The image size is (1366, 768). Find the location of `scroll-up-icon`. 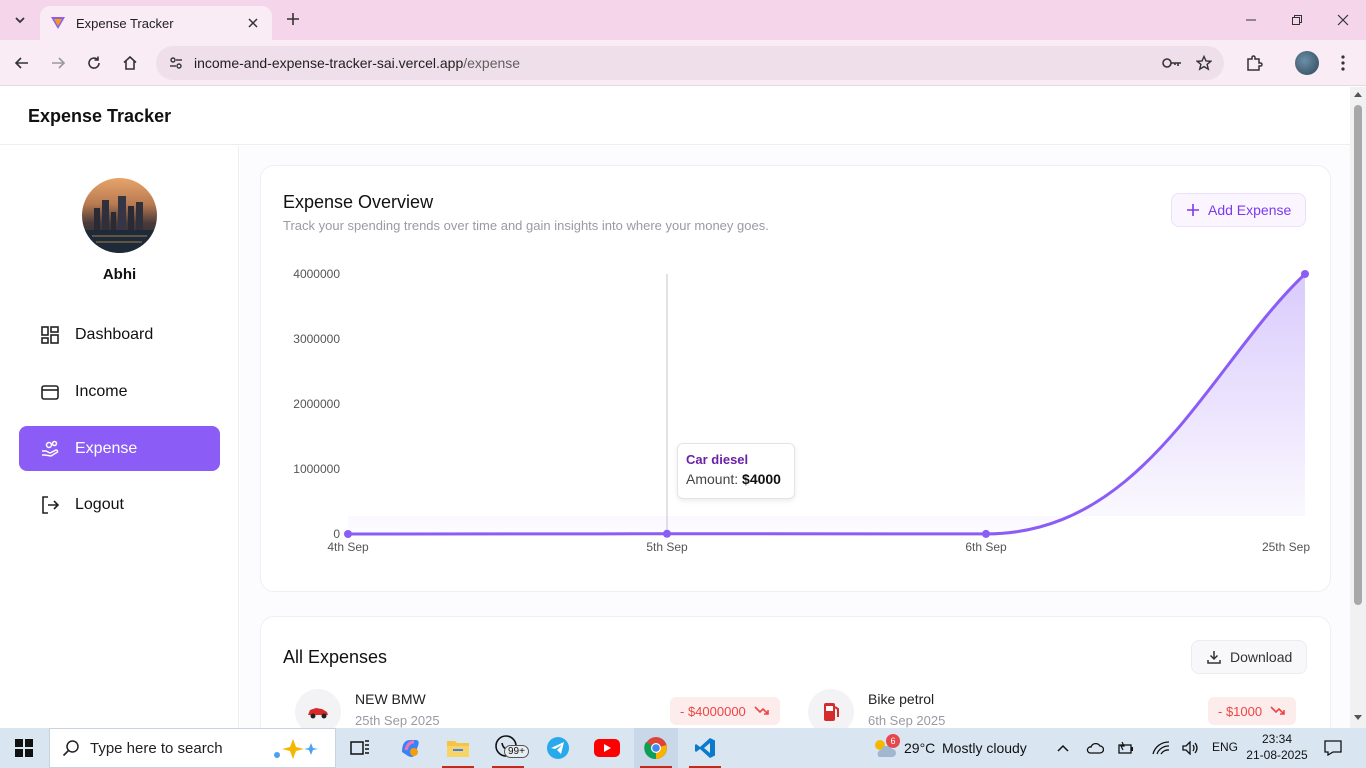

scroll-up-icon is located at coordinates (1358, 94).